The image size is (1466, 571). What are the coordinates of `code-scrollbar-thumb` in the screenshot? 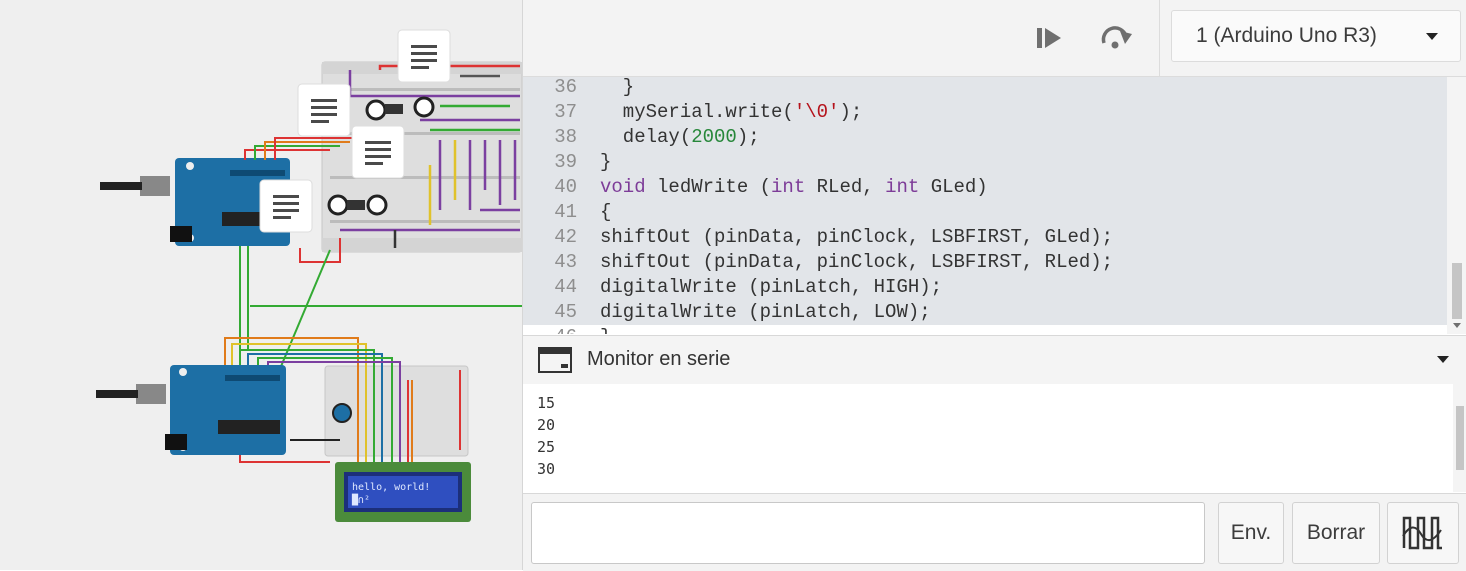 It's located at (1457, 291).